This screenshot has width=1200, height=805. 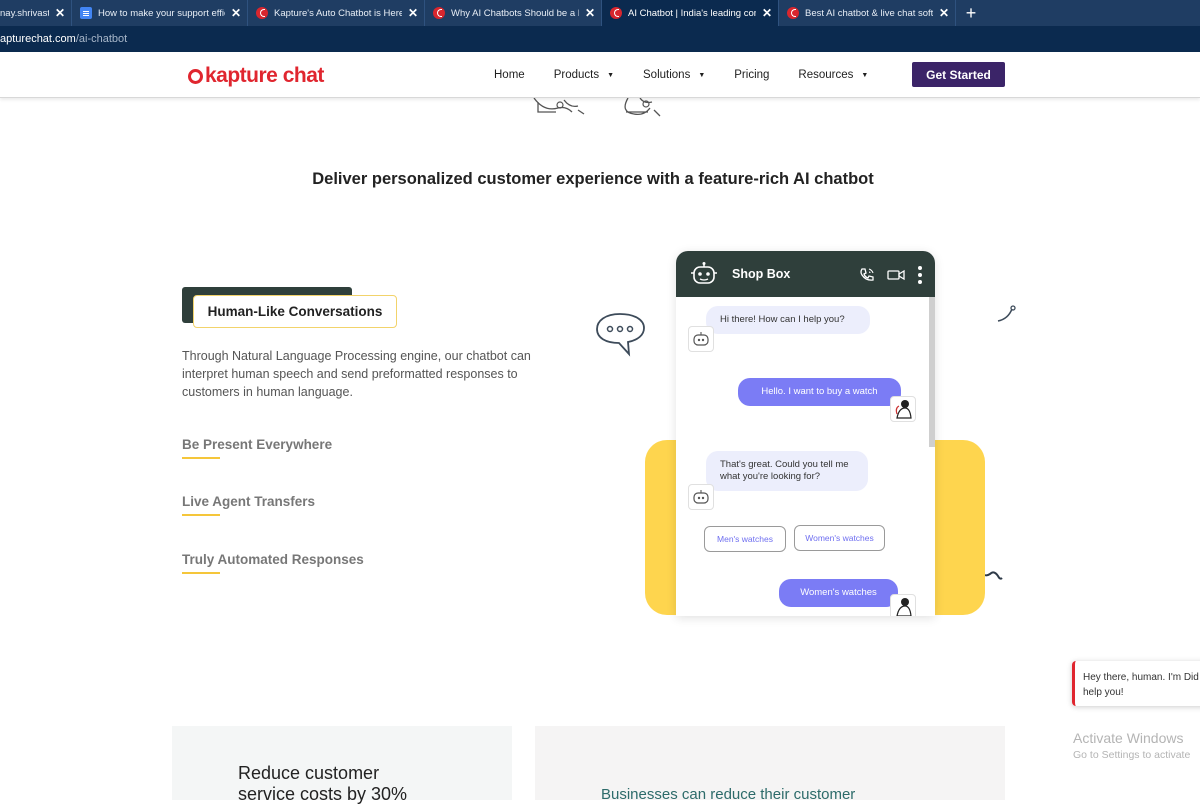 What do you see at coordinates (1132, 755) in the screenshot?
I see `watermark-subtitle: Go to Settings to activate` at bounding box center [1132, 755].